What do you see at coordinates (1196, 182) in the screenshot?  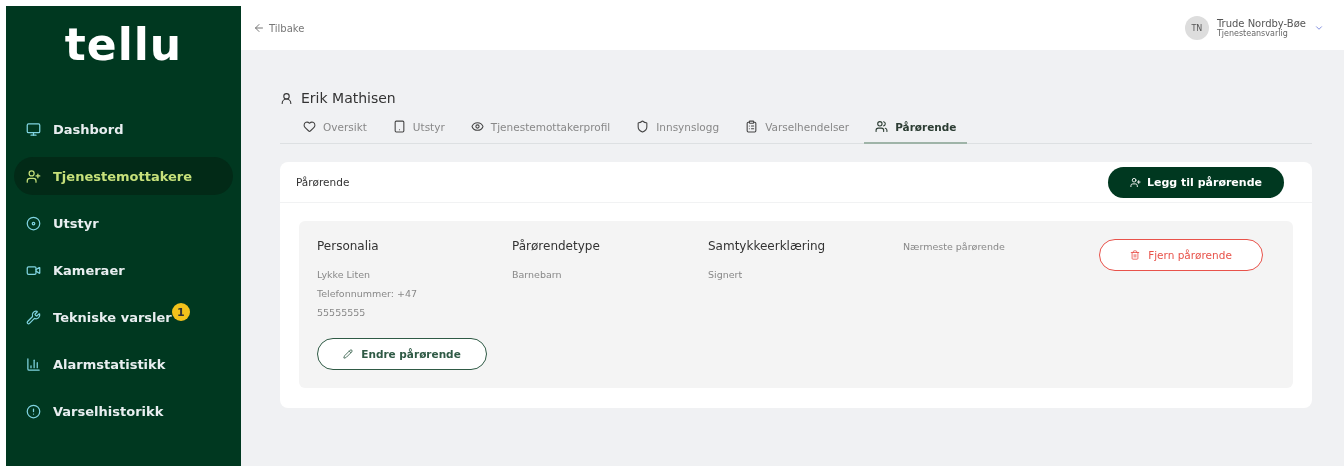 I see `add-relative-button: Legg til pårørende` at bounding box center [1196, 182].